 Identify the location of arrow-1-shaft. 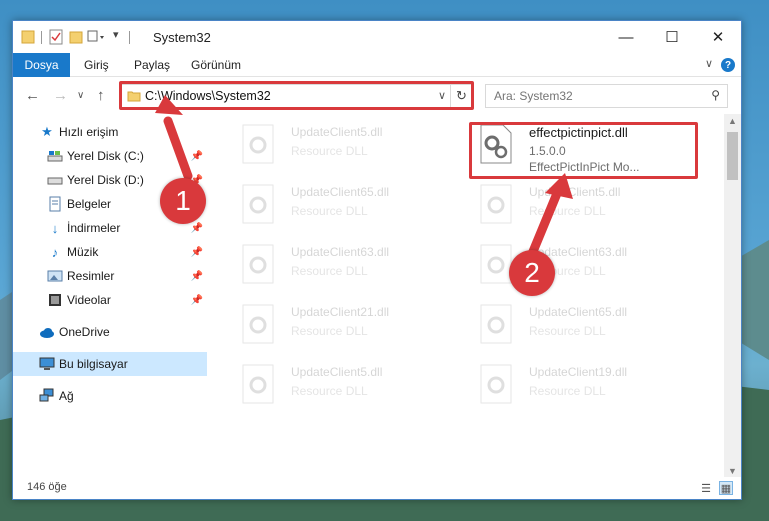
(178, 148).